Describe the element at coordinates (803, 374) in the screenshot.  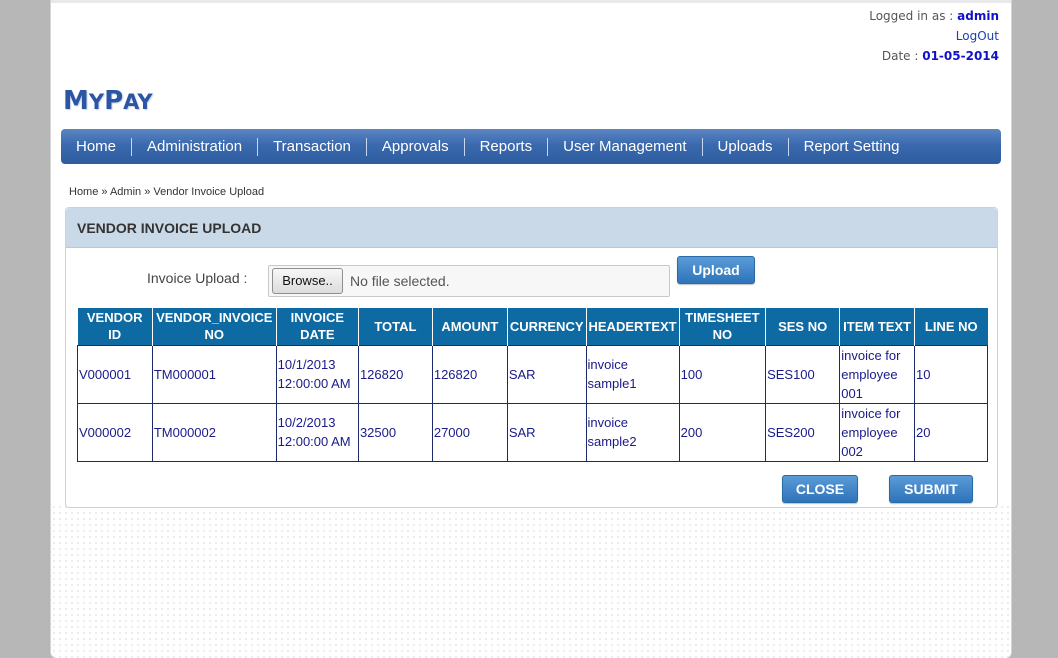
I see `cell-ses-no: SES100` at that location.